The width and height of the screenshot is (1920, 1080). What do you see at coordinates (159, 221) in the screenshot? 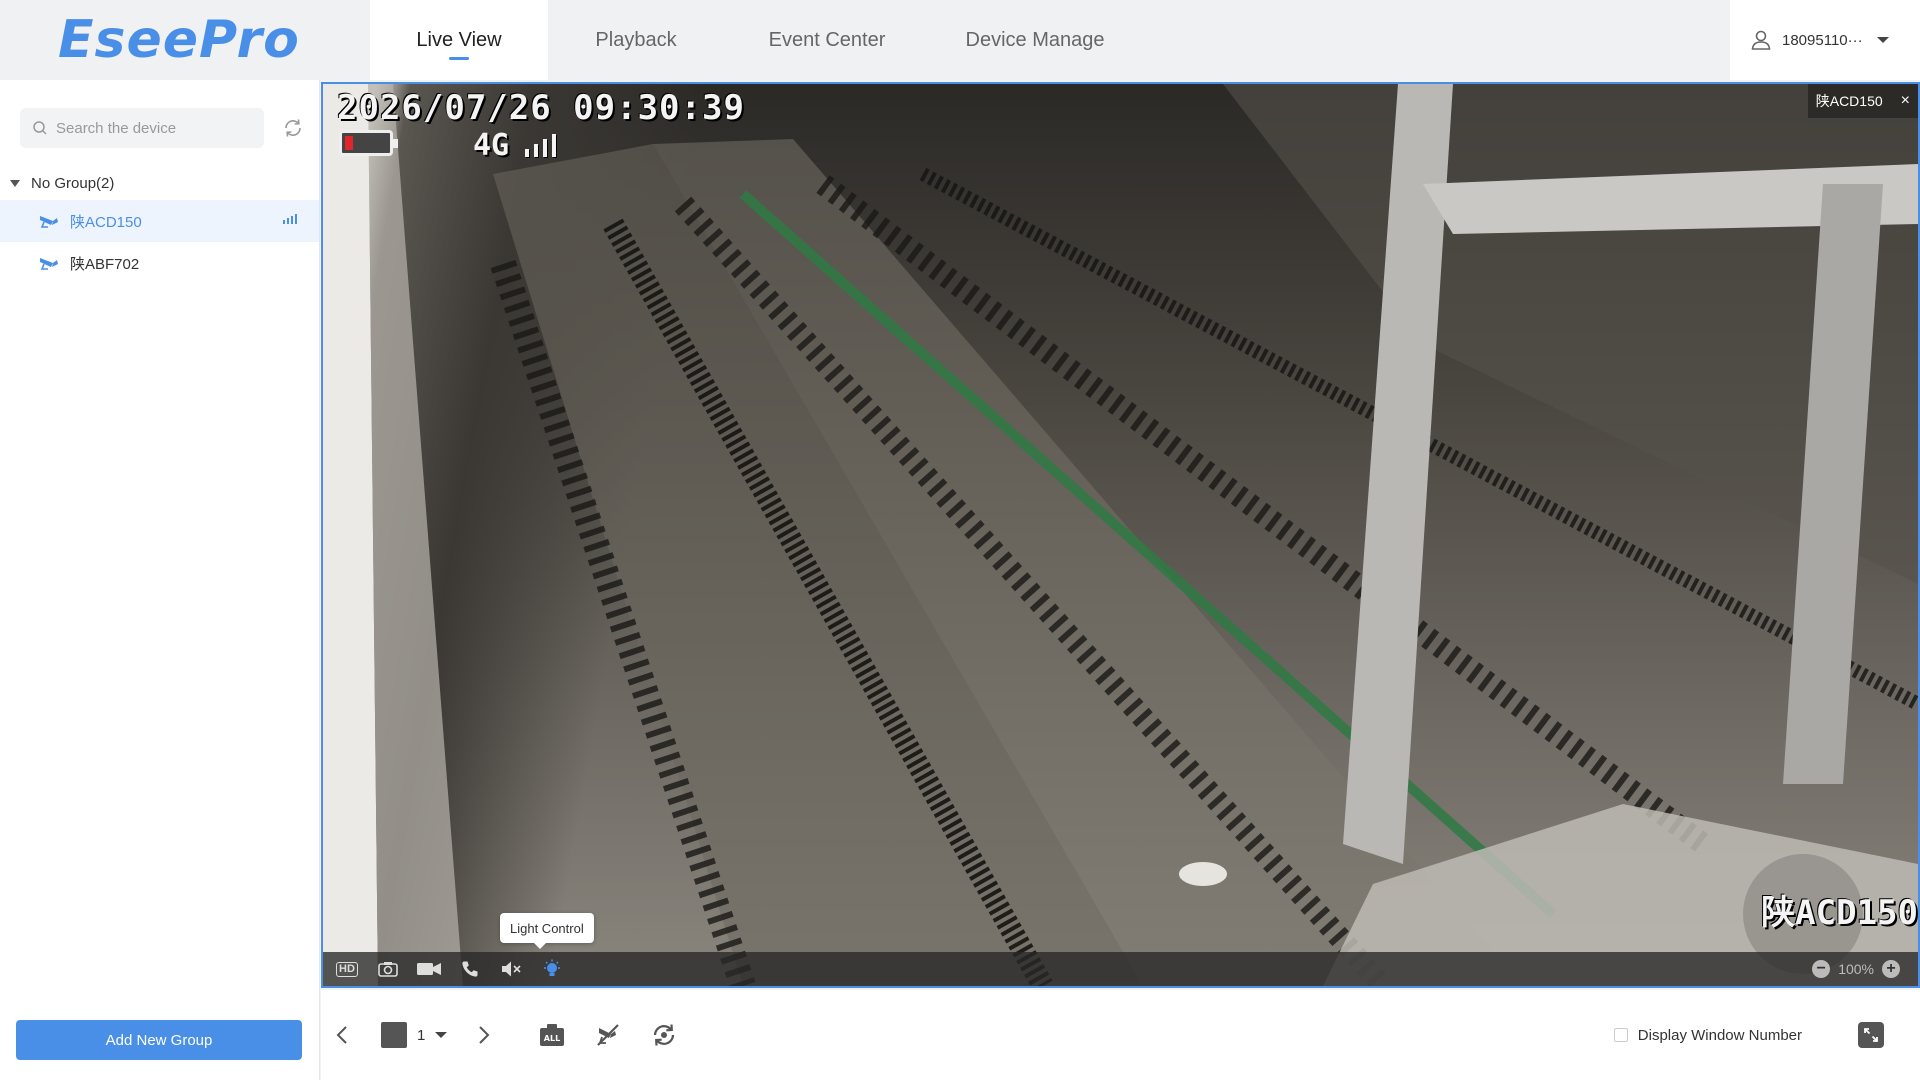
I see `device-item-acd150: 陕ACD150` at bounding box center [159, 221].